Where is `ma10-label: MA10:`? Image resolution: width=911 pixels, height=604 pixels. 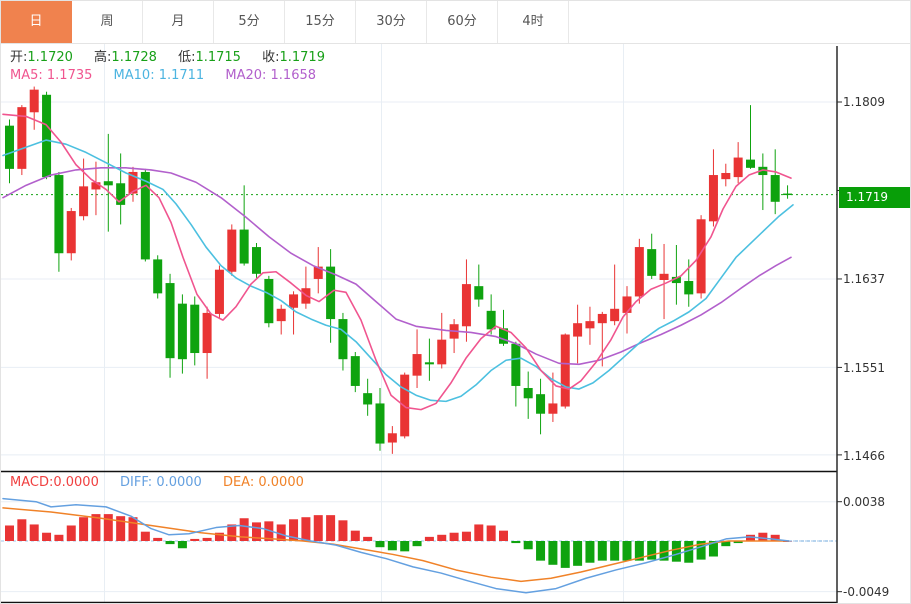 ma10-label: MA10: is located at coordinates (134, 75).